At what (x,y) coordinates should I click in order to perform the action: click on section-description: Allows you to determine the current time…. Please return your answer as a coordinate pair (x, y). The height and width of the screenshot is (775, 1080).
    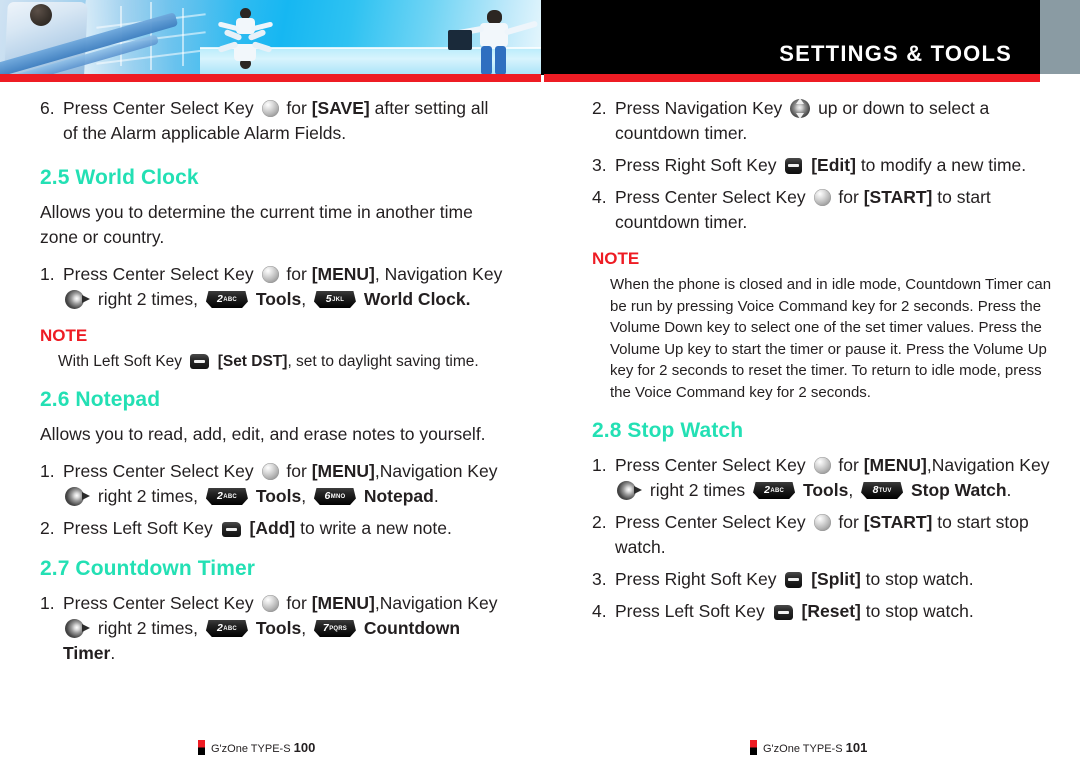
    Looking at the image, I should click on (256, 224).